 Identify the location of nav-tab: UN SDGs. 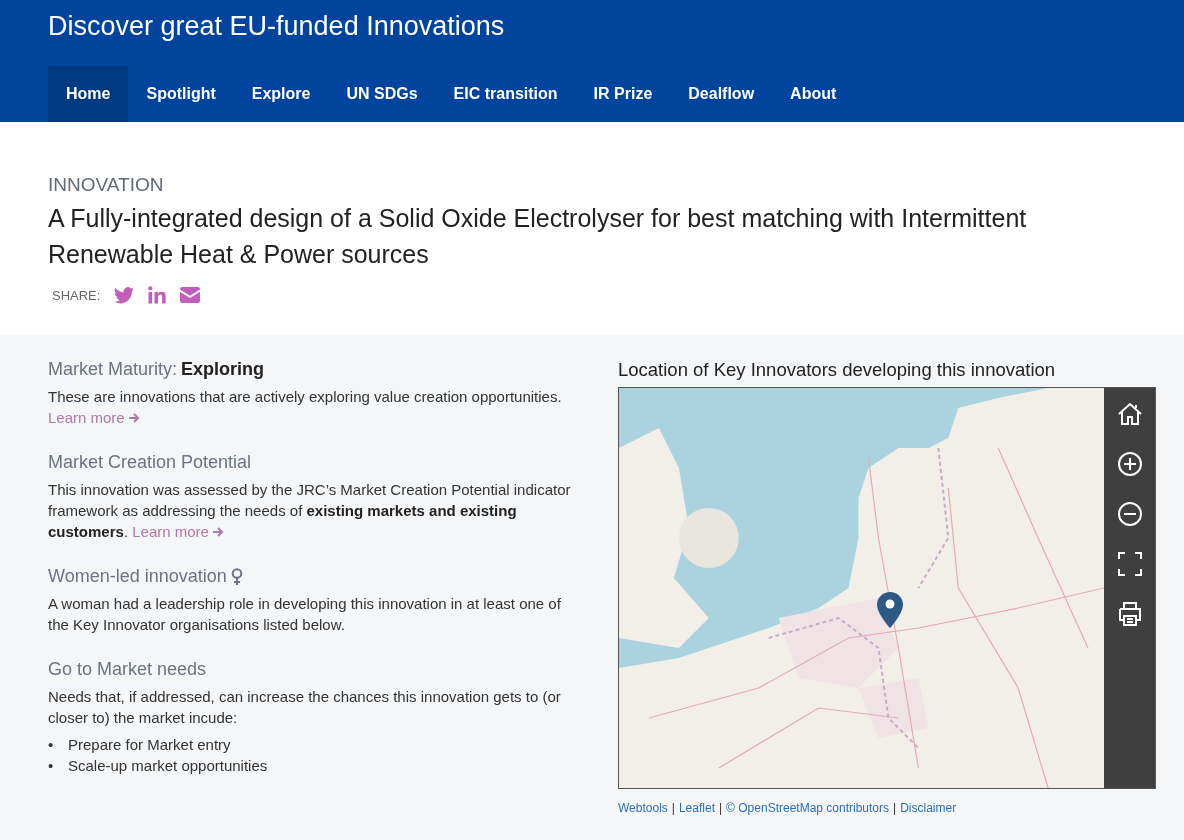
(382, 94).